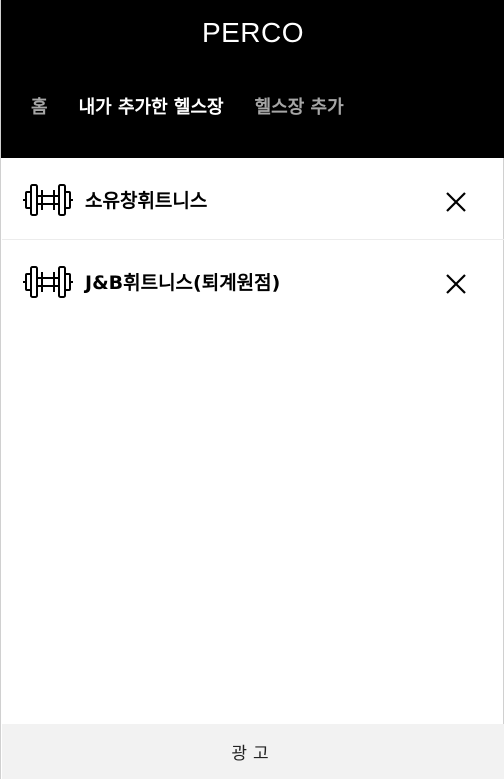 Image resolution: width=504 pixels, height=779 pixels. I want to click on tab-my-gyms: 내가 추가한 헬스장, so click(151, 106).